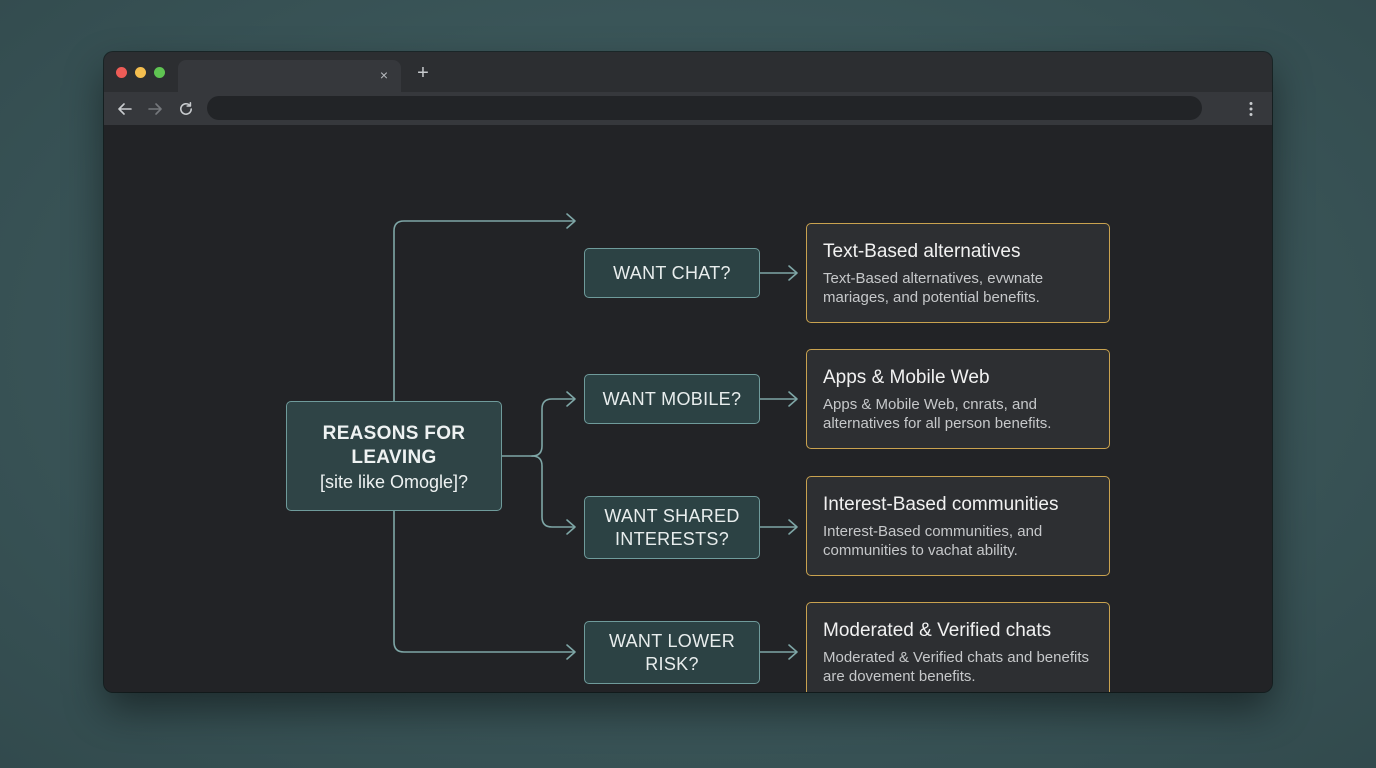  What do you see at coordinates (553, 491) in the screenshot?
I see `connector-to-interests` at bounding box center [553, 491].